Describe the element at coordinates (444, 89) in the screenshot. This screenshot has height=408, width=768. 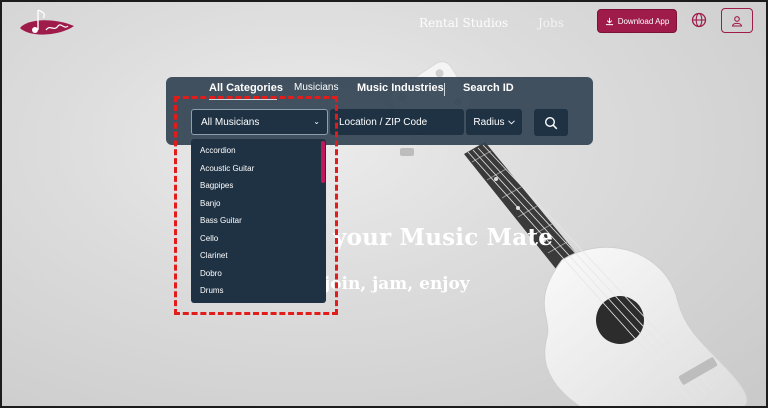
I see `tab-divider` at that location.